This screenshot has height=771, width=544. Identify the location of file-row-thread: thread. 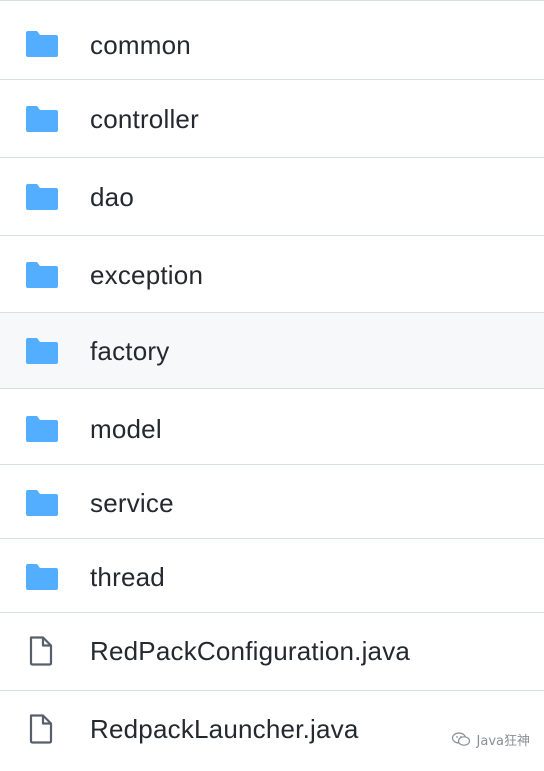
(272, 576).